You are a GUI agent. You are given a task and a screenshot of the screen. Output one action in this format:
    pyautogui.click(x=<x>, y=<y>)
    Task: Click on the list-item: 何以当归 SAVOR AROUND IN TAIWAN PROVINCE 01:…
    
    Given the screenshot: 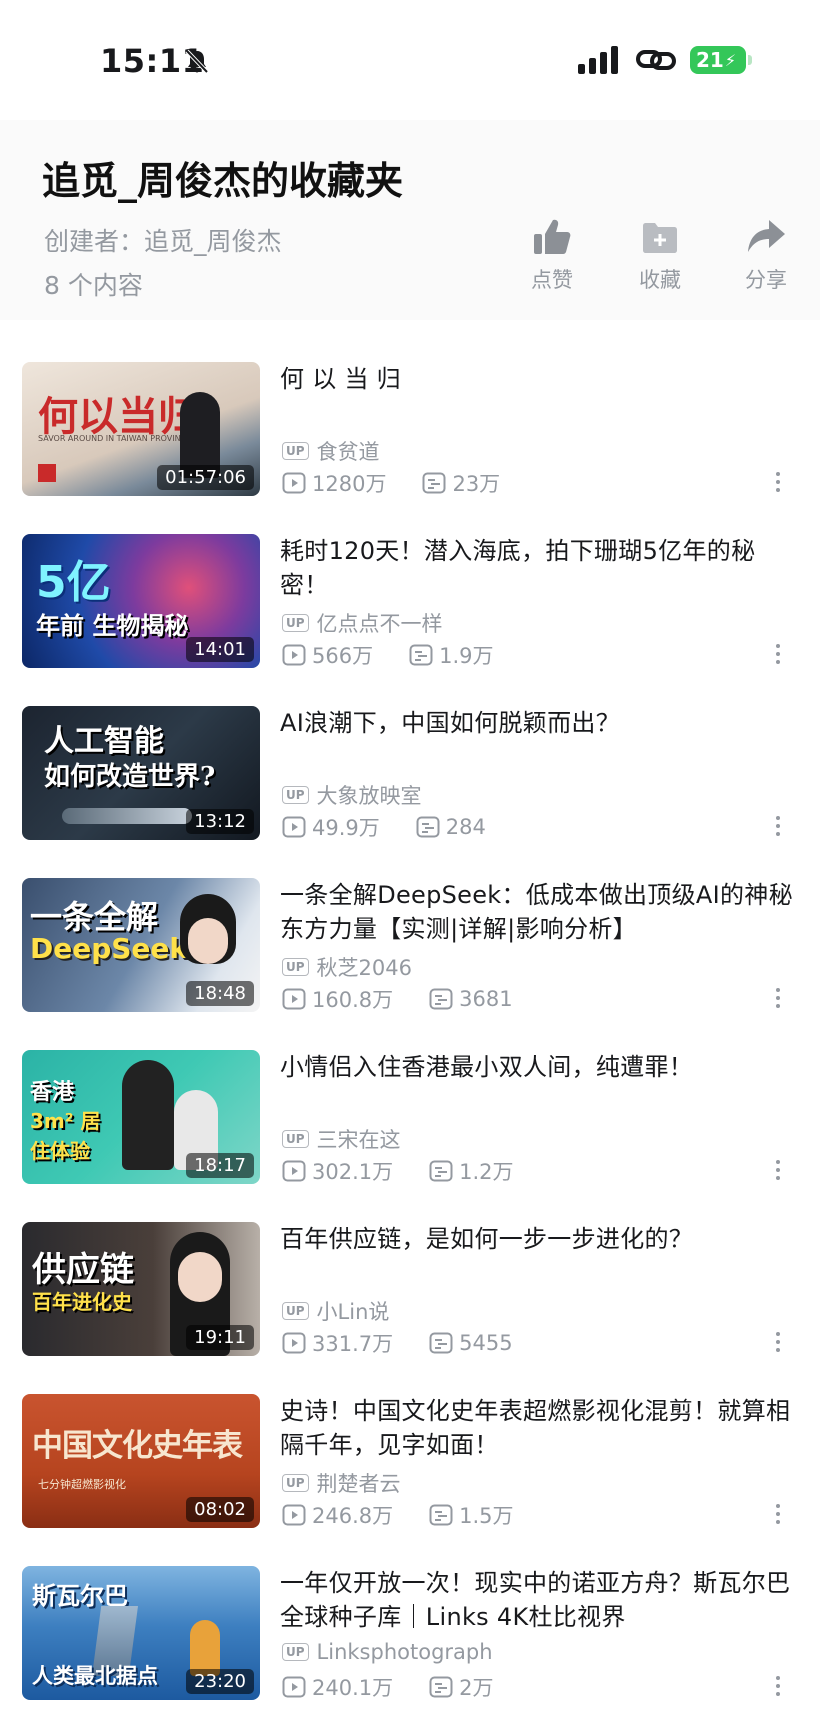 What is the action you would take?
    pyautogui.click(x=410, y=448)
    